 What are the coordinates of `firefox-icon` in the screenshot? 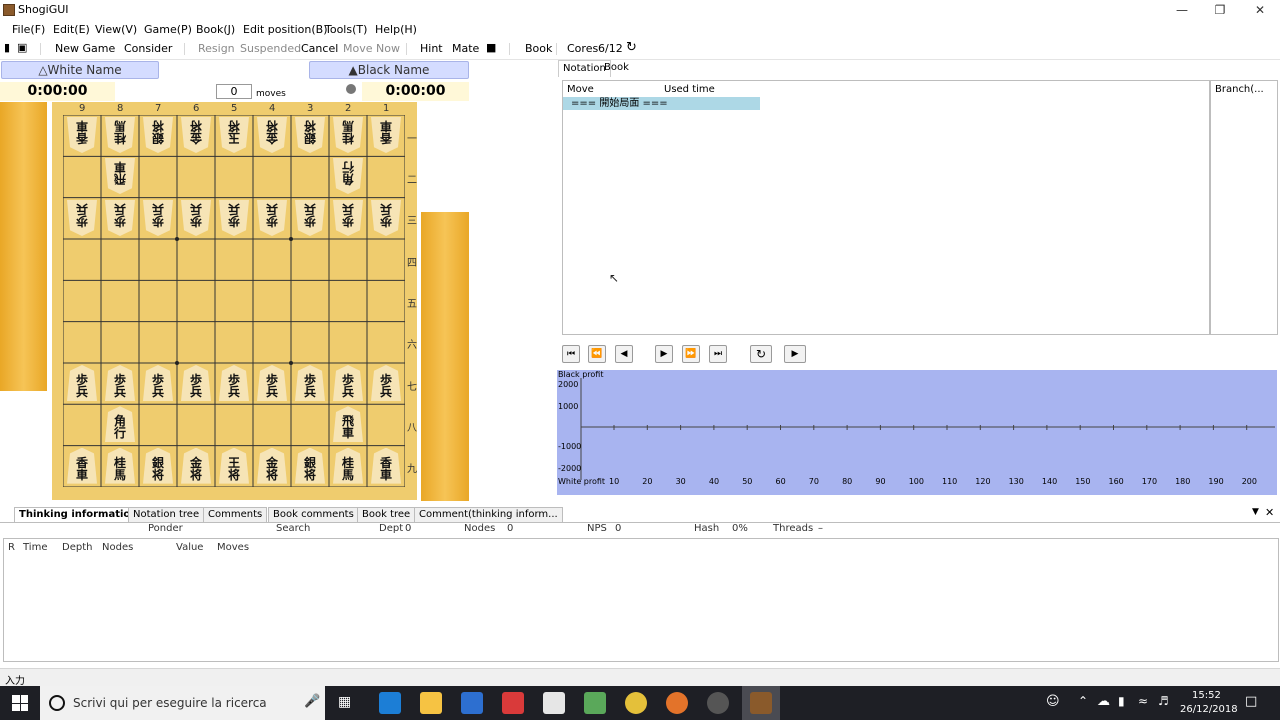 It's located at (677, 703).